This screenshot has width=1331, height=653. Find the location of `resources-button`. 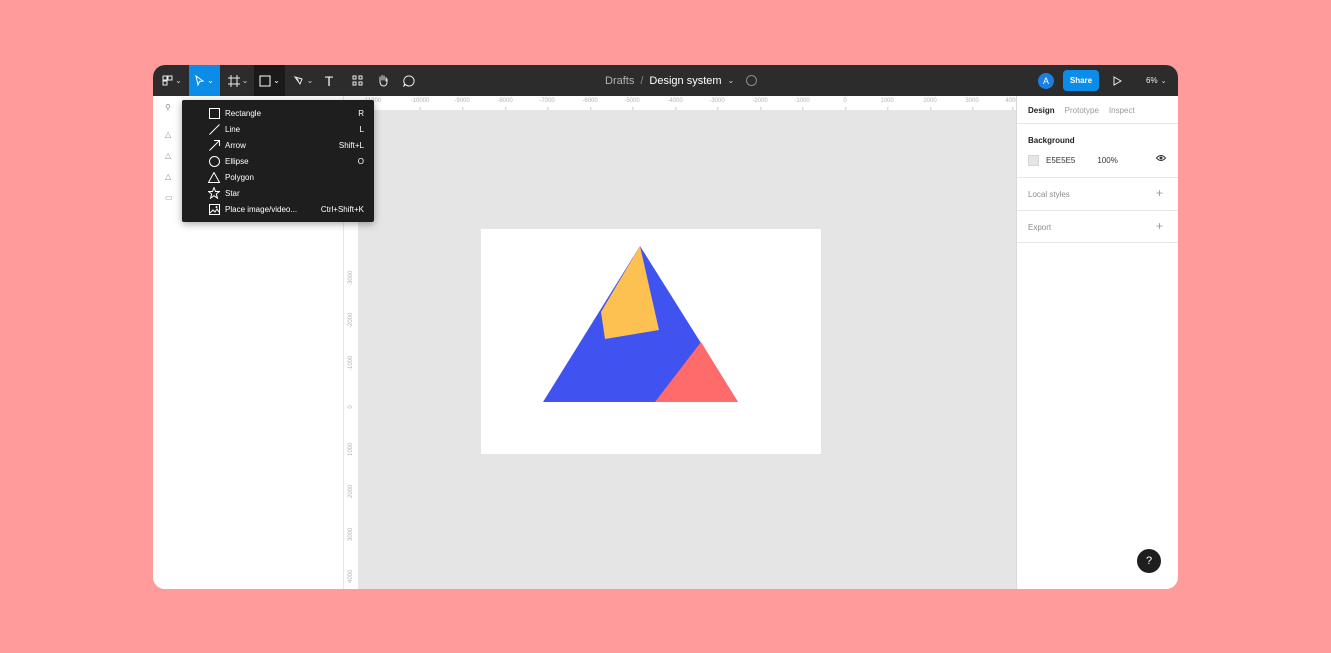

resources-button is located at coordinates (357, 80).